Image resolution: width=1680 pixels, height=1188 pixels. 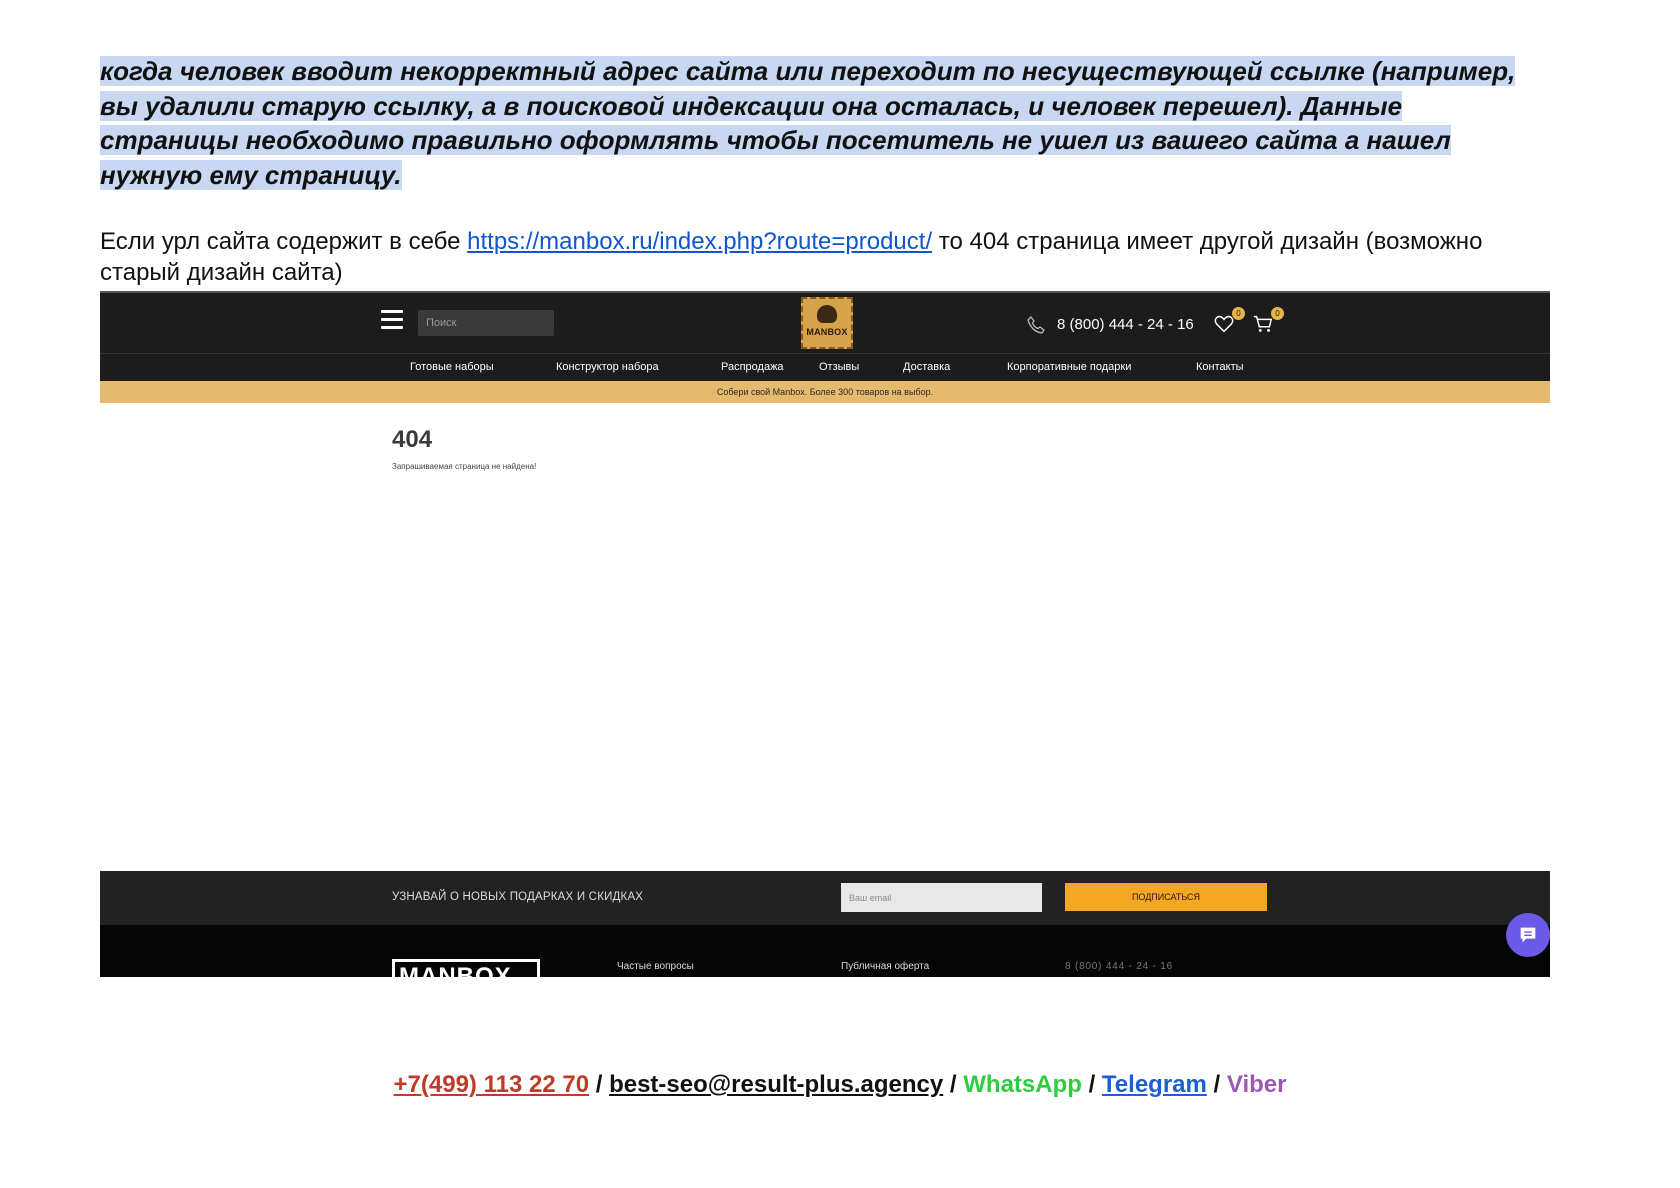 I want to click on nav-item-contacts: Контакты, so click(x=1220, y=367).